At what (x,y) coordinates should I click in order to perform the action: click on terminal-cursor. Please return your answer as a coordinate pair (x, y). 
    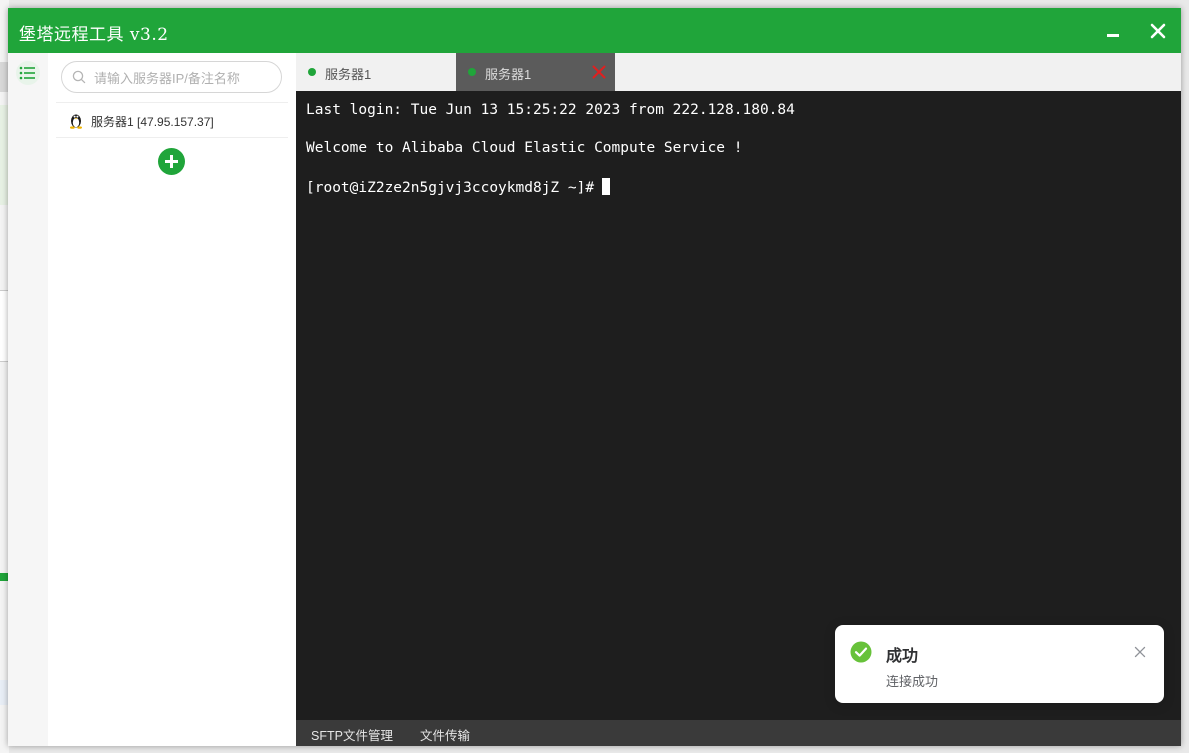
    Looking at the image, I should click on (606, 186).